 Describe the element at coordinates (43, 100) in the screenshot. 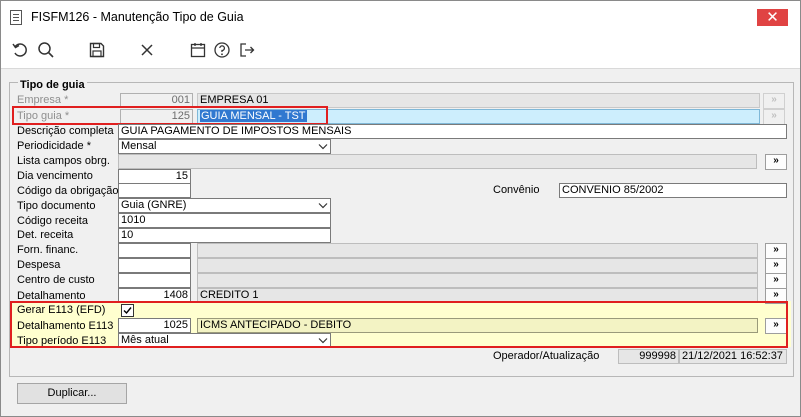

I see `empresa-label: Empresa *` at that location.